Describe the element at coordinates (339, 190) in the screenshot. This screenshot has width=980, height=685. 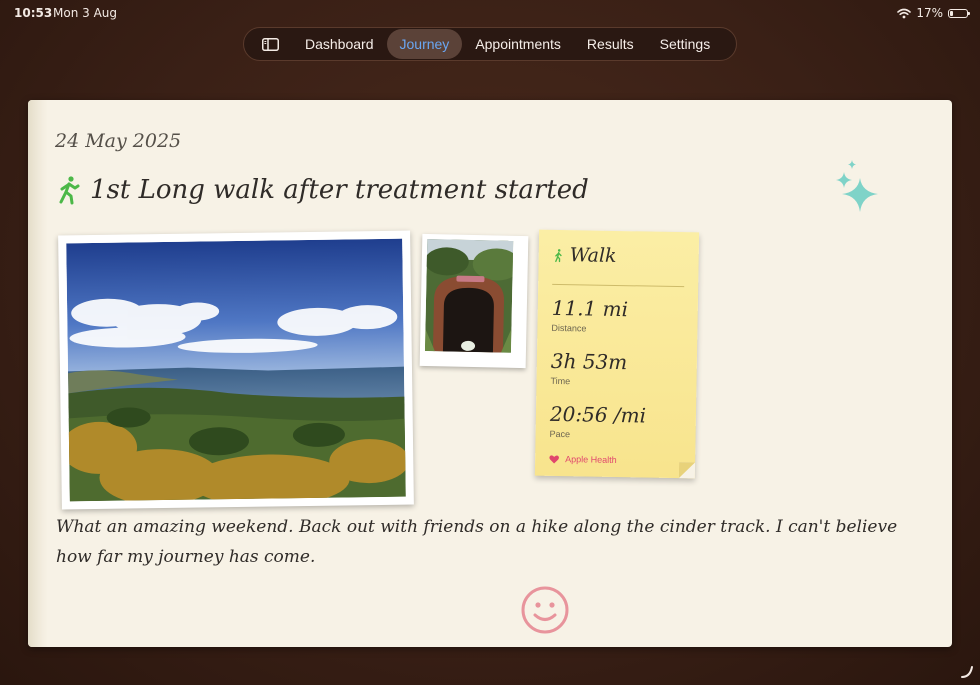
I see `entry-title: 1st Long walk after treatment started` at that location.